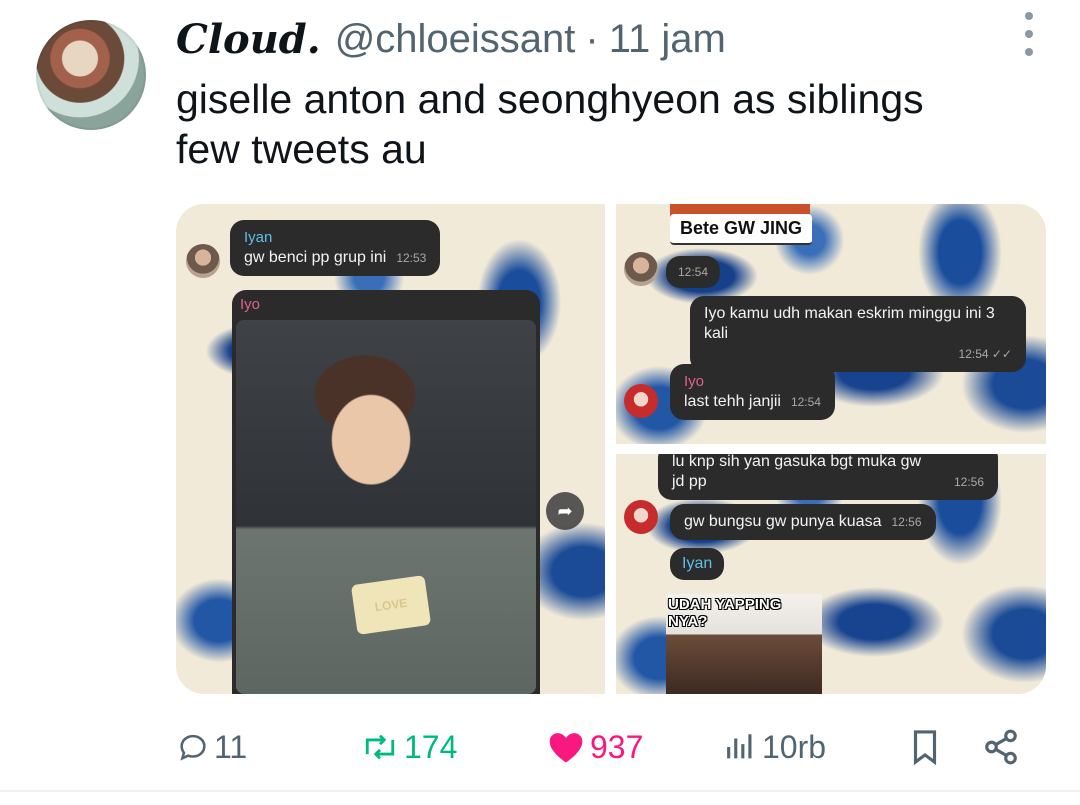 Image resolution: width=1080 pixels, height=805 pixels. What do you see at coordinates (741, 229) in the screenshot?
I see `chat-sticker: Bete GW JING` at bounding box center [741, 229].